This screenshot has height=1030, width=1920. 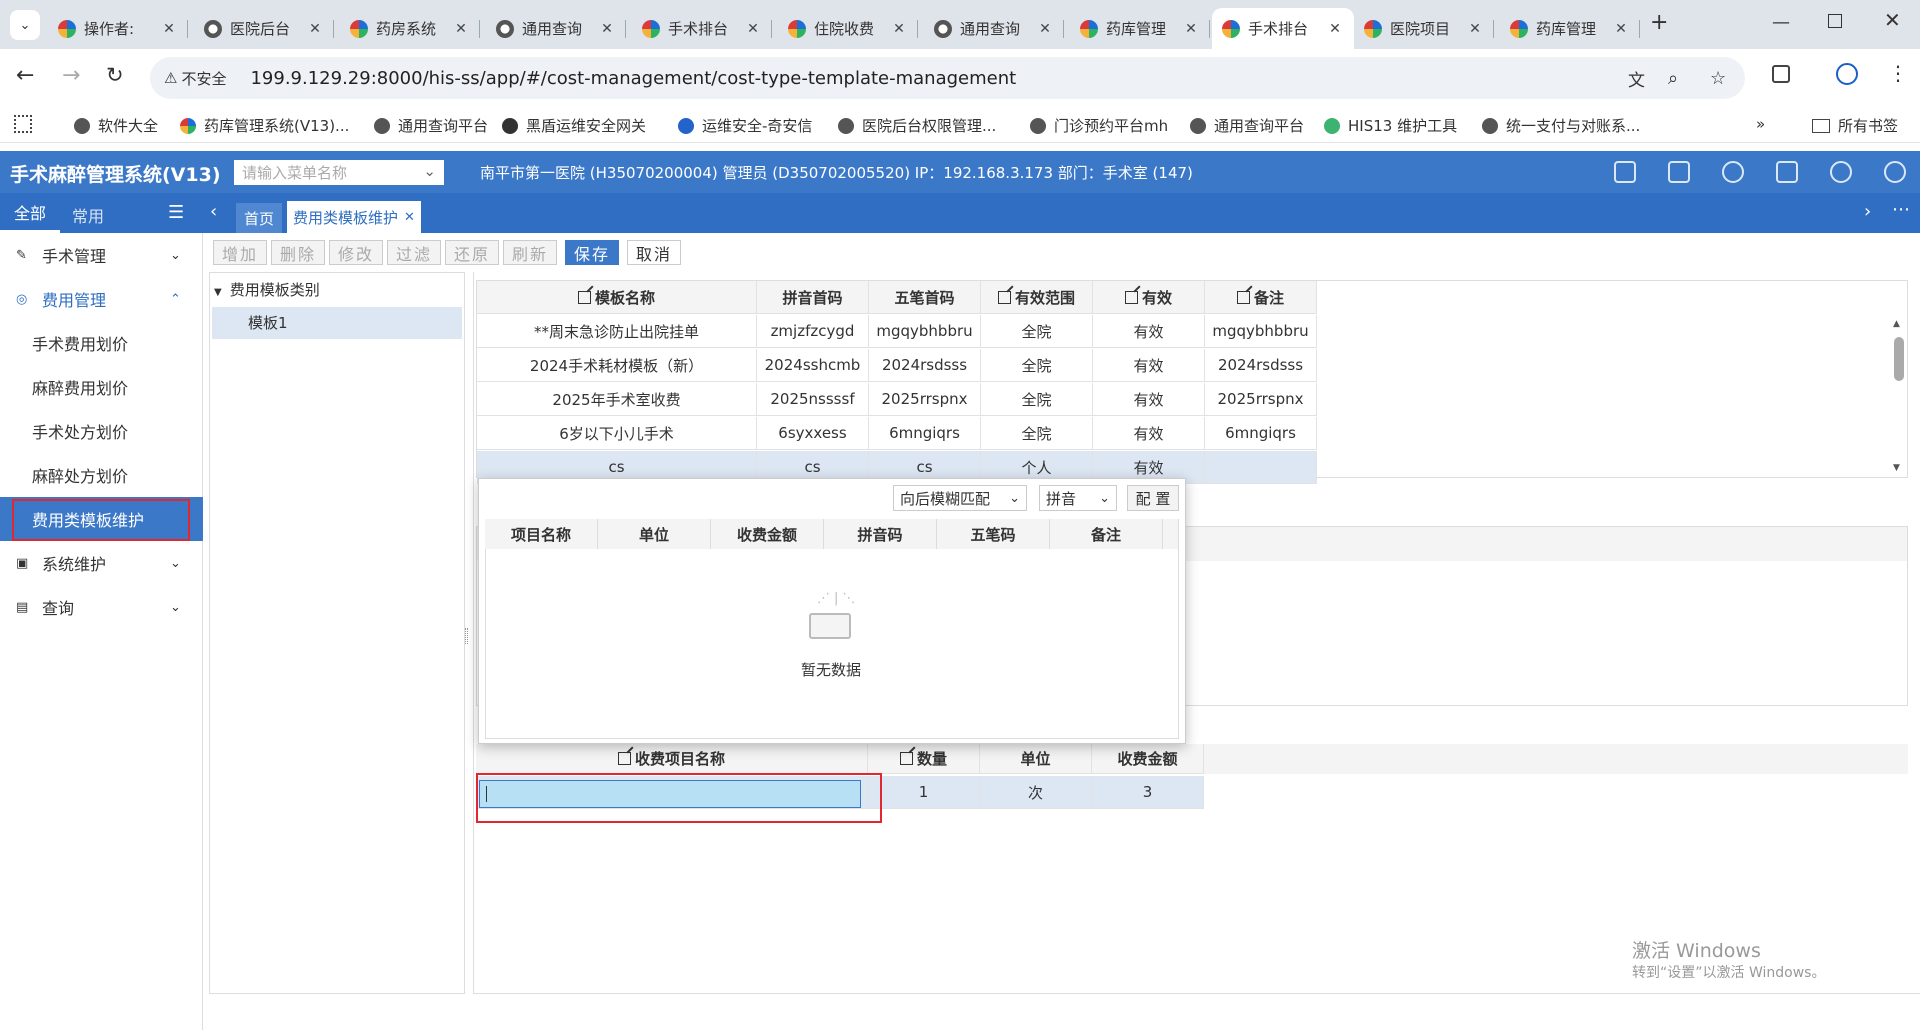 What do you see at coordinates (1247, 125) in the screenshot?
I see `bookmark-item: 通用查询平台` at bounding box center [1247, 125].